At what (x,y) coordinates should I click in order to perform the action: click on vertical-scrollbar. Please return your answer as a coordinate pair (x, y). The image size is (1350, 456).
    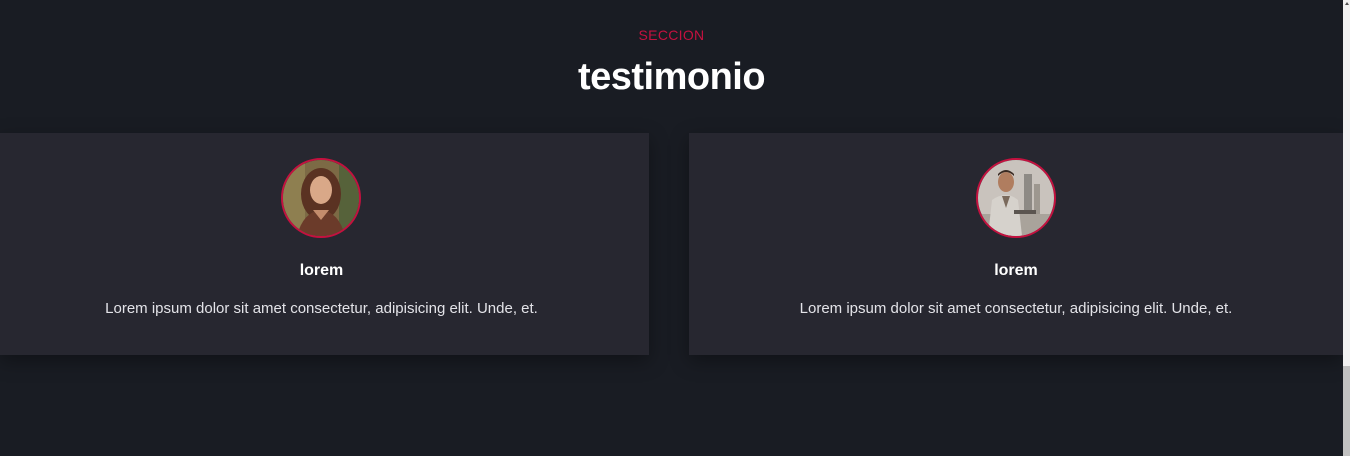
    Looking at the image, I should click on (1346, 228).